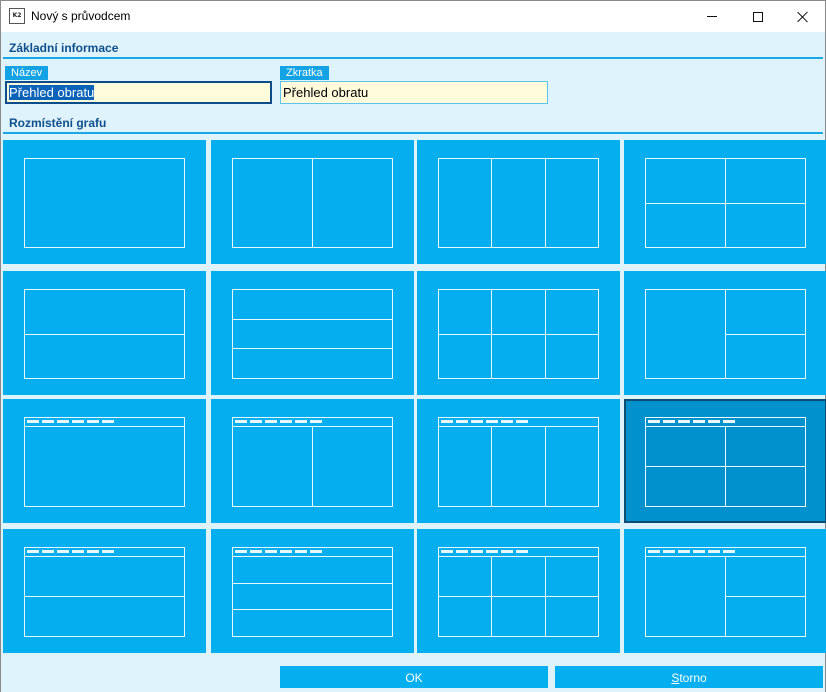 The height and width of the screenshot is (692, 826). I want to click on layout-option-toolbar-three-rows, so click(312, 591).